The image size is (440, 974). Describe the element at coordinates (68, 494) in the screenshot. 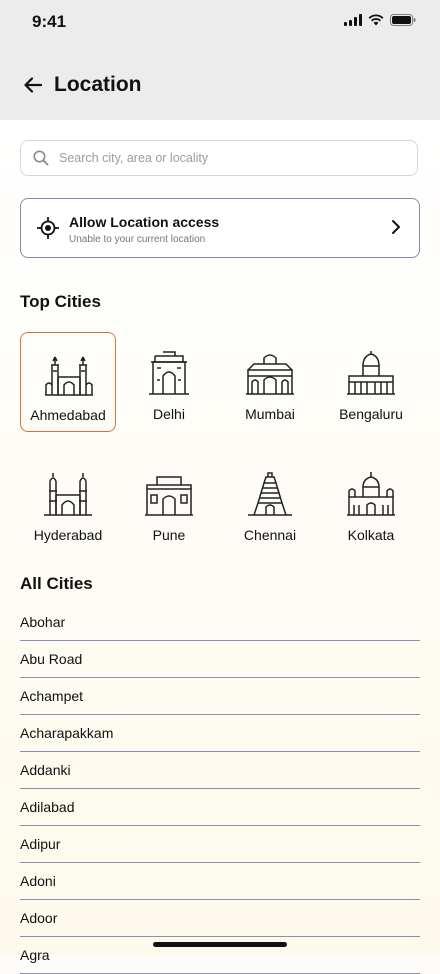

I see `hyderabad-monument-icon` at that location.